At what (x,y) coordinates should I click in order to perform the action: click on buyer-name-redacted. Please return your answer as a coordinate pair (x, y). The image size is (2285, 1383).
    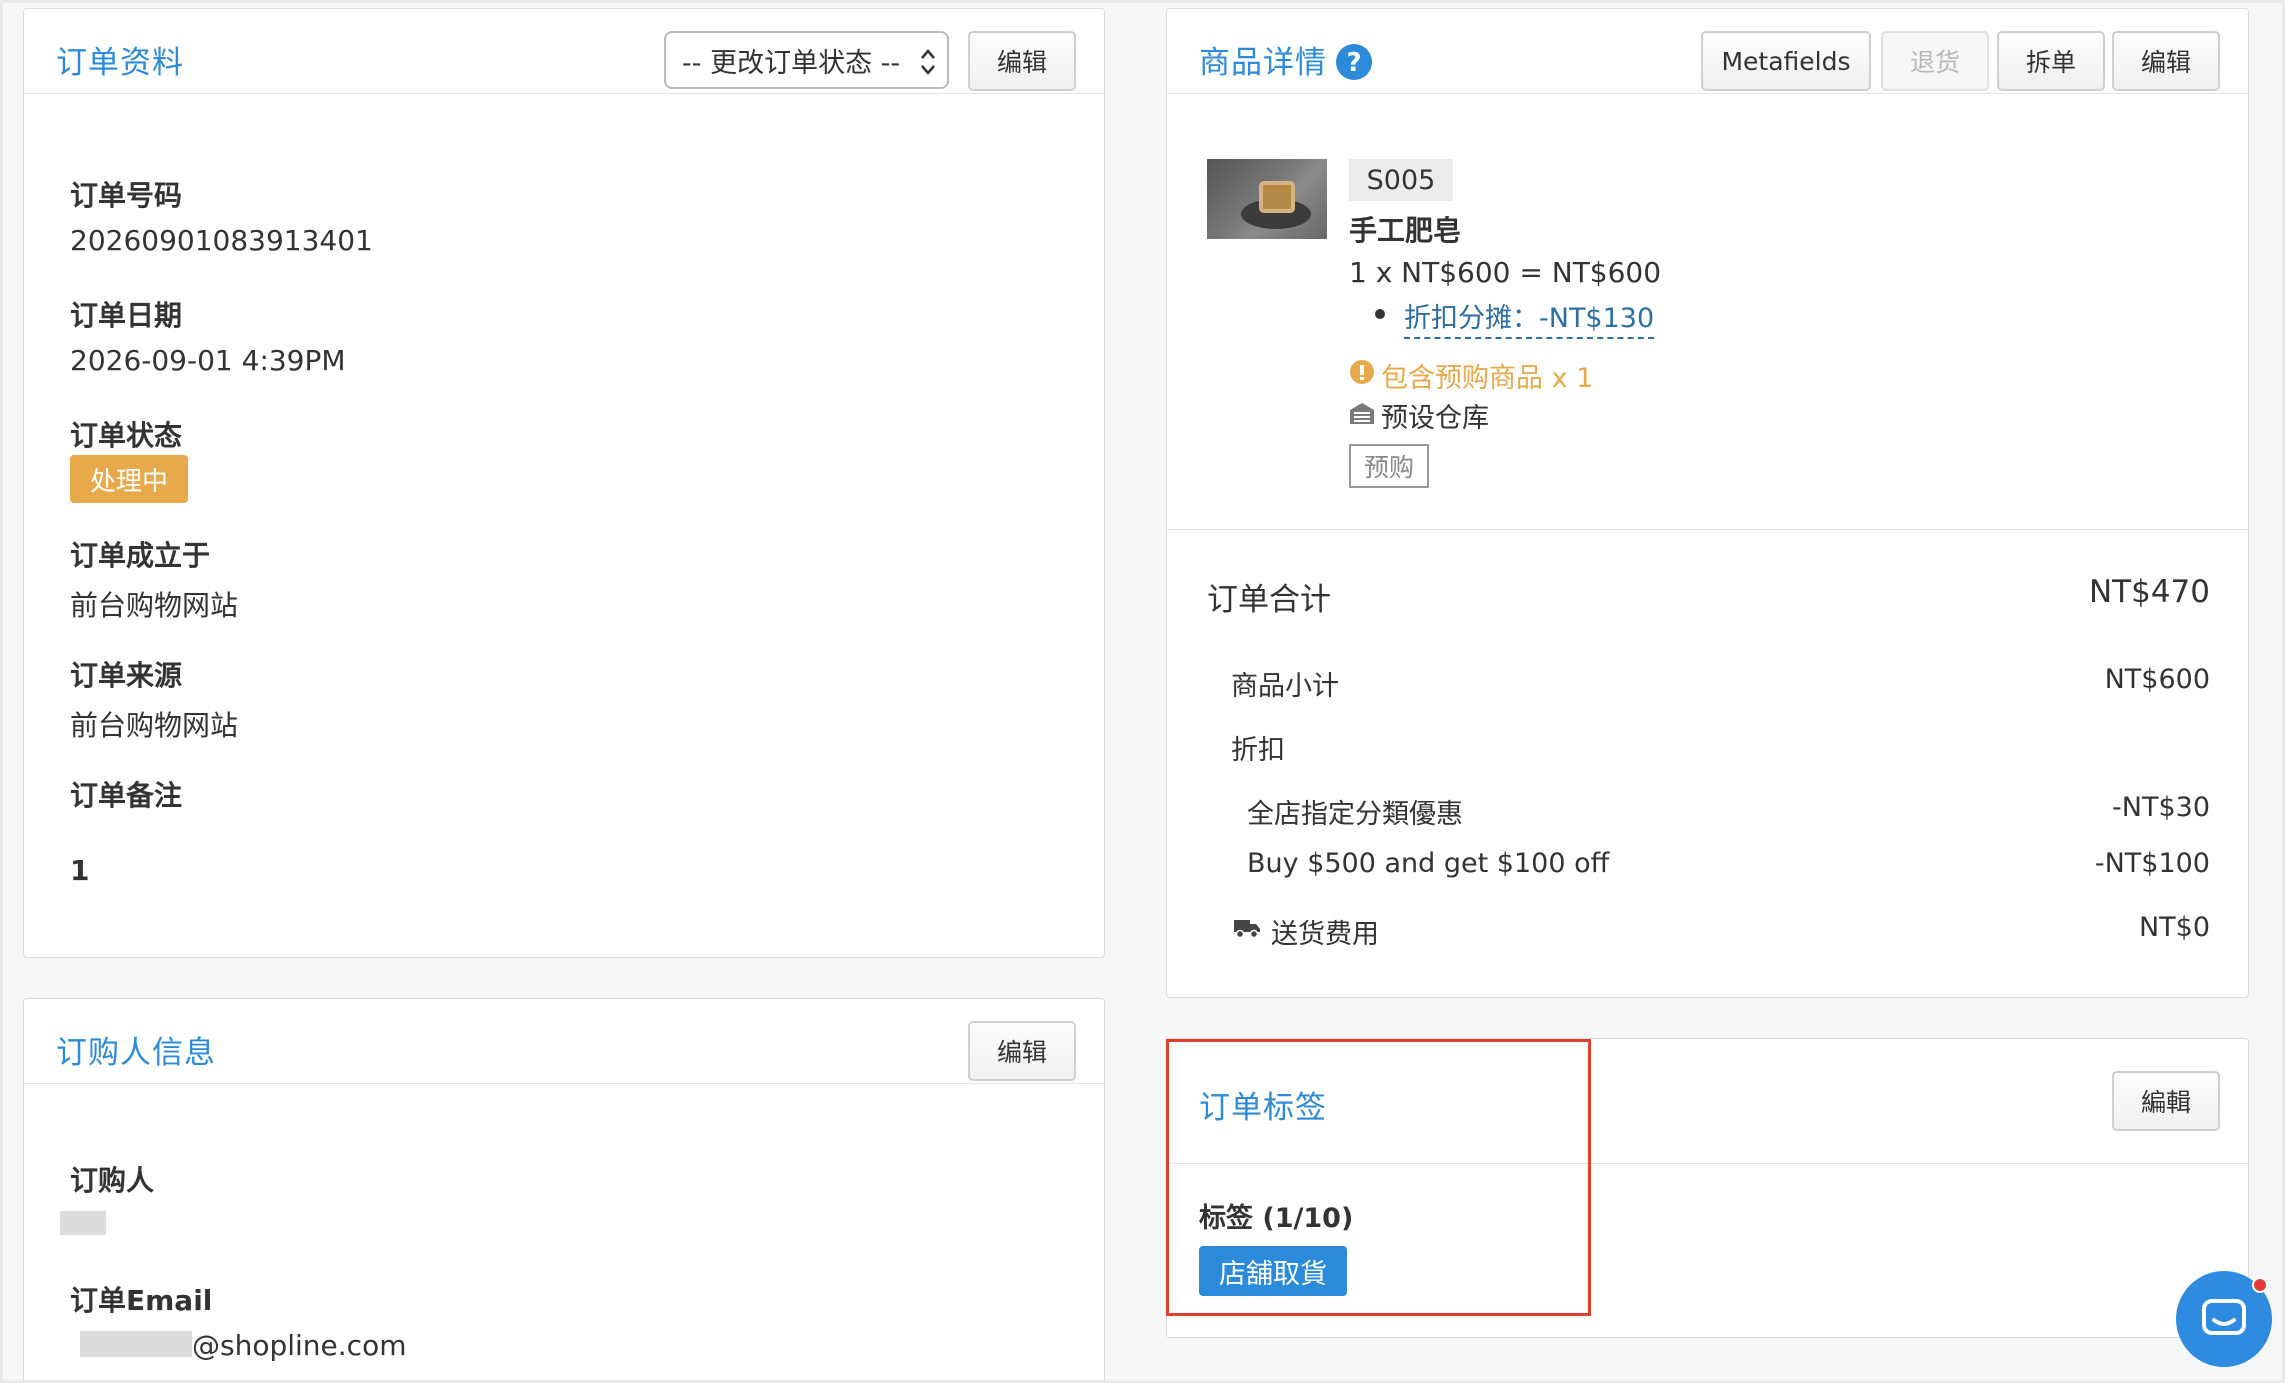
    Looking at the image, I should click on (83, 1223).